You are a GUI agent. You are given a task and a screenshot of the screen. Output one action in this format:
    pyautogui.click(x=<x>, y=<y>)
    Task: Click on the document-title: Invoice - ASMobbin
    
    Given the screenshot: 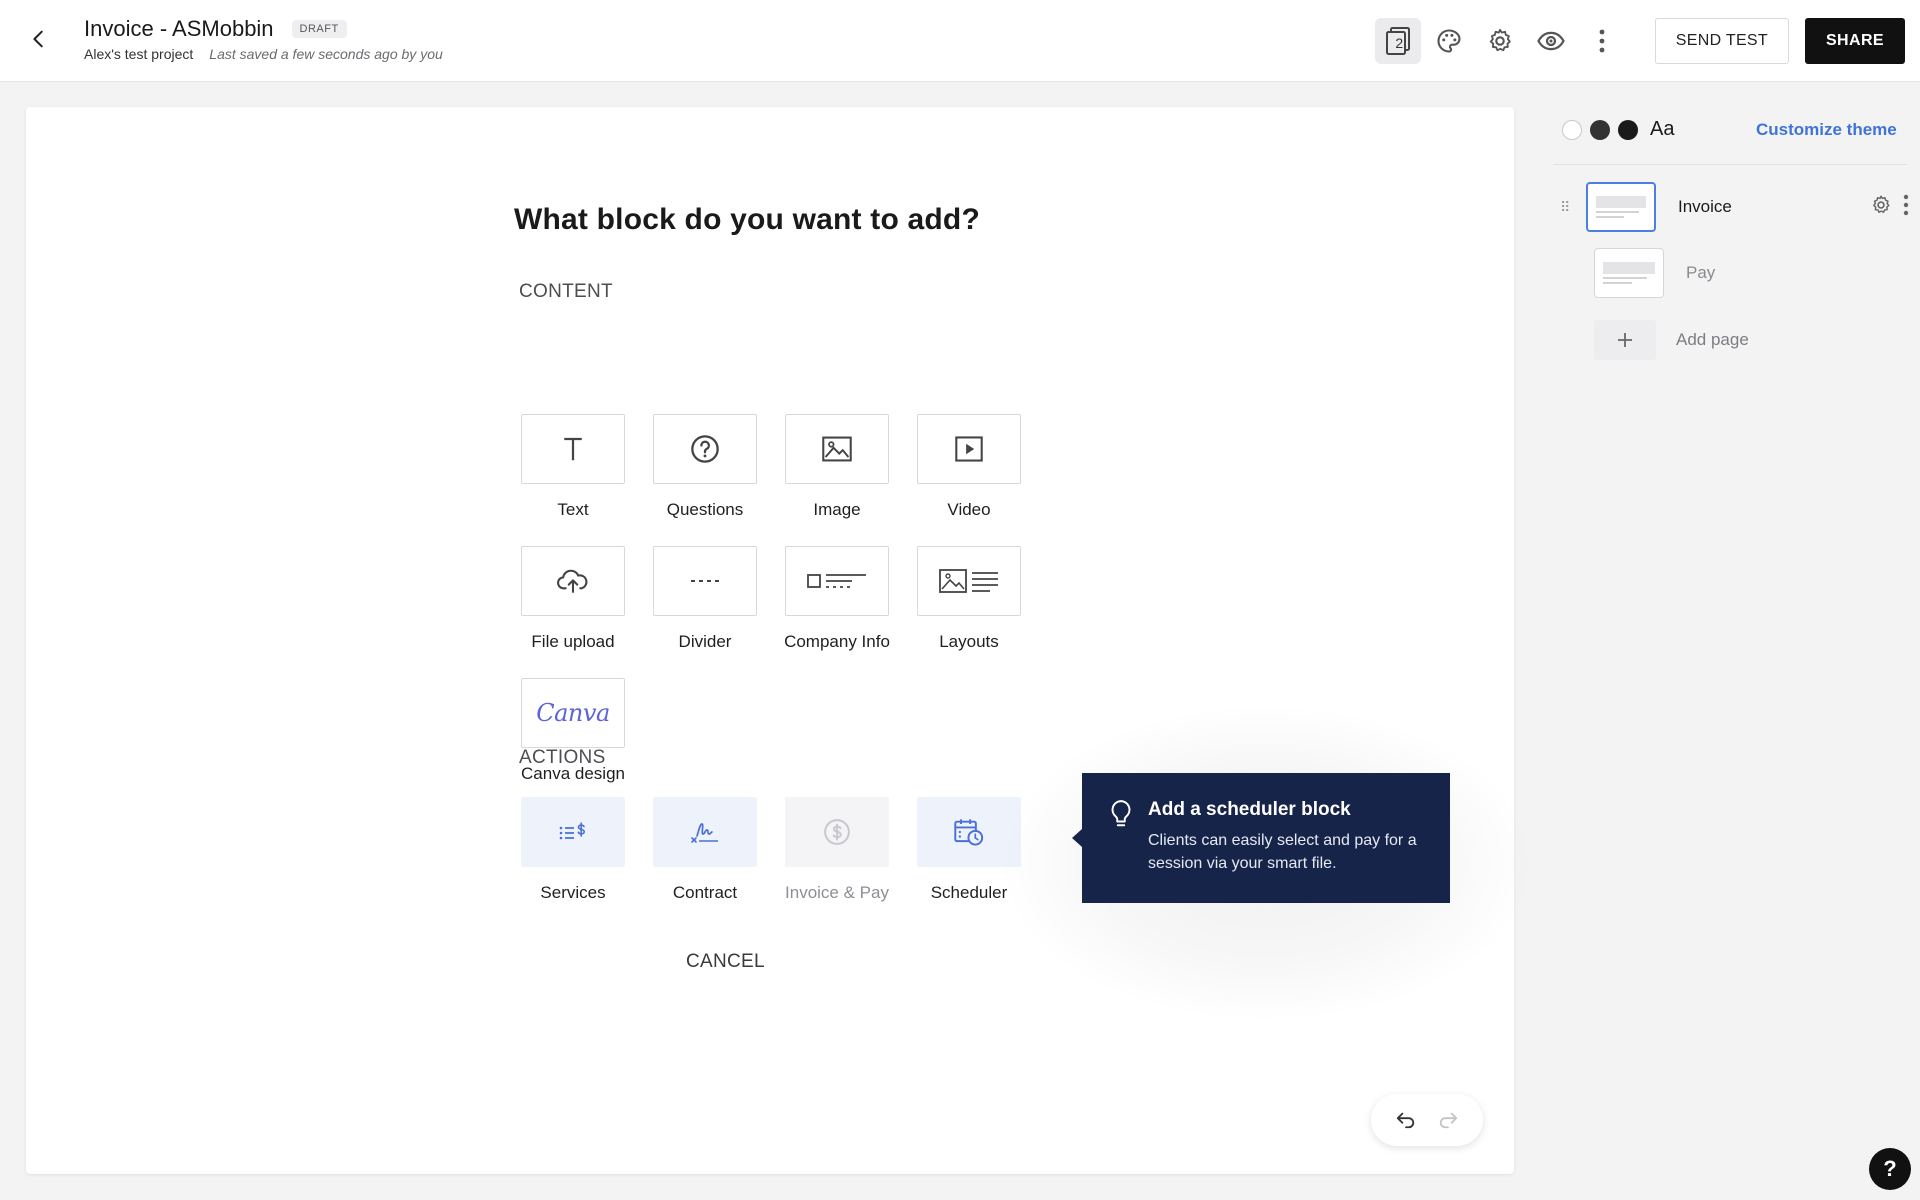 What is the action you would take?
    pyautogui.click(x=179, y=29)
    